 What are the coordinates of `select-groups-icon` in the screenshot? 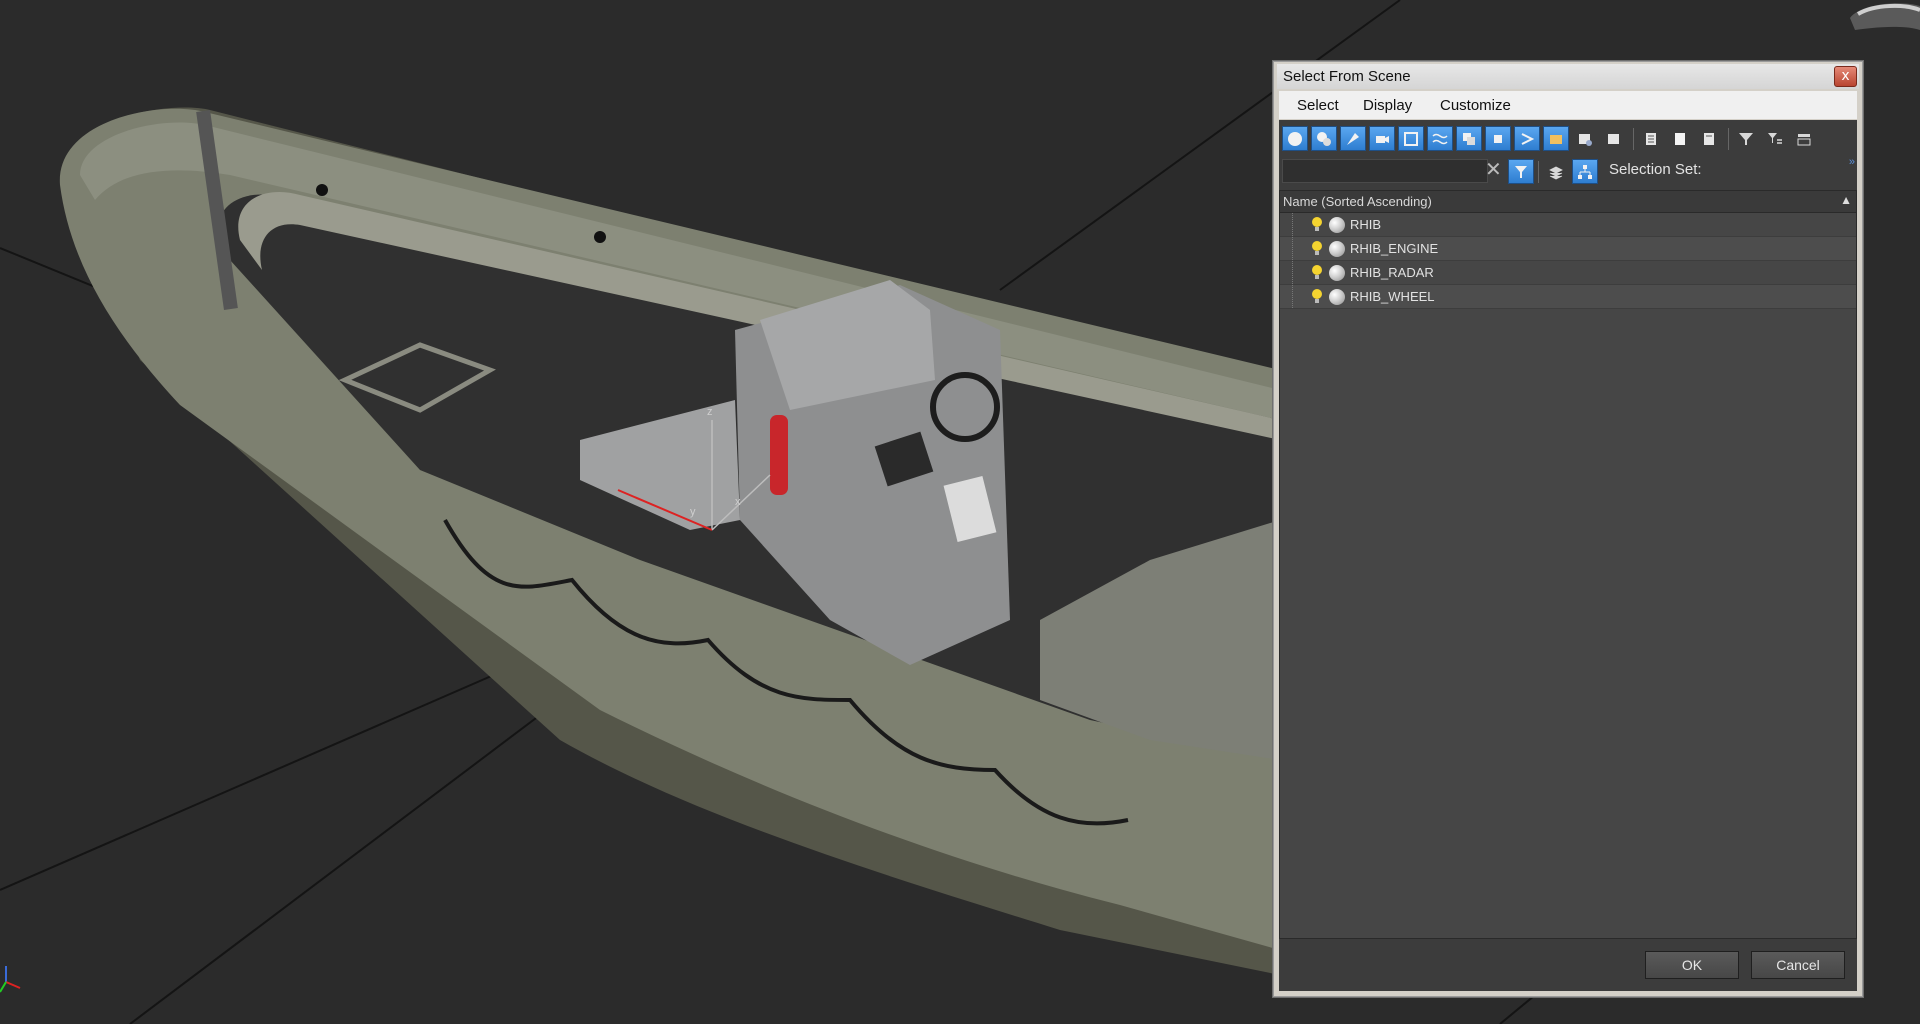 It's located at (1469, 138).